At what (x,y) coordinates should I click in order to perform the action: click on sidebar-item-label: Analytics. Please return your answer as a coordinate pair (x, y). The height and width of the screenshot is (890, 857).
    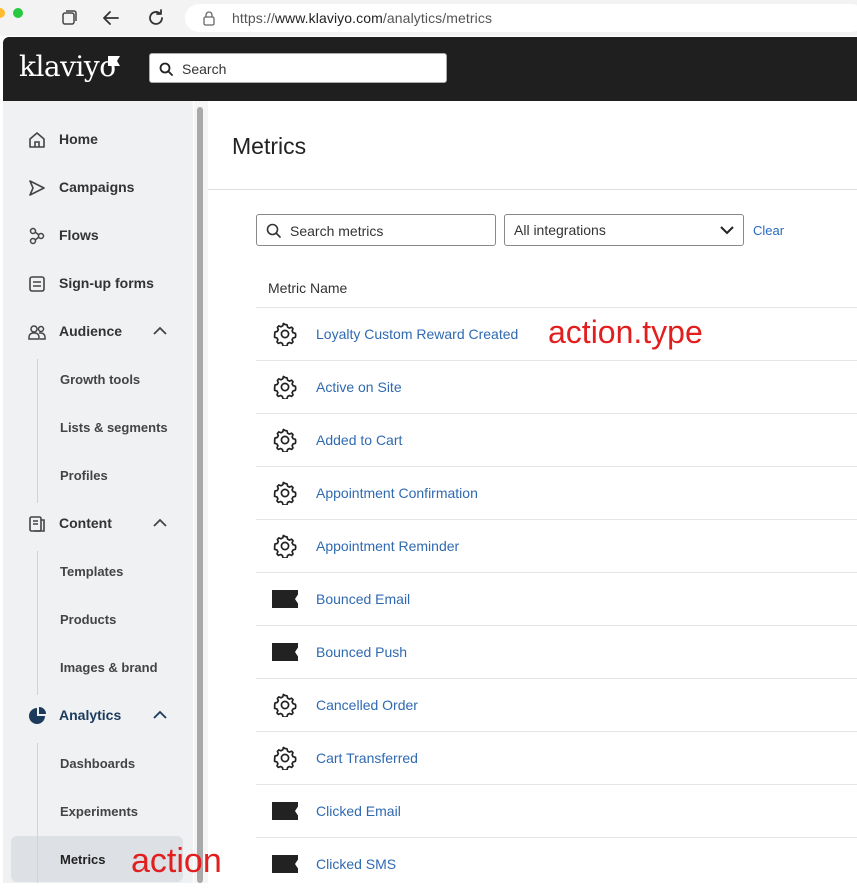
    Looking at the image, I should click on (90, 715).